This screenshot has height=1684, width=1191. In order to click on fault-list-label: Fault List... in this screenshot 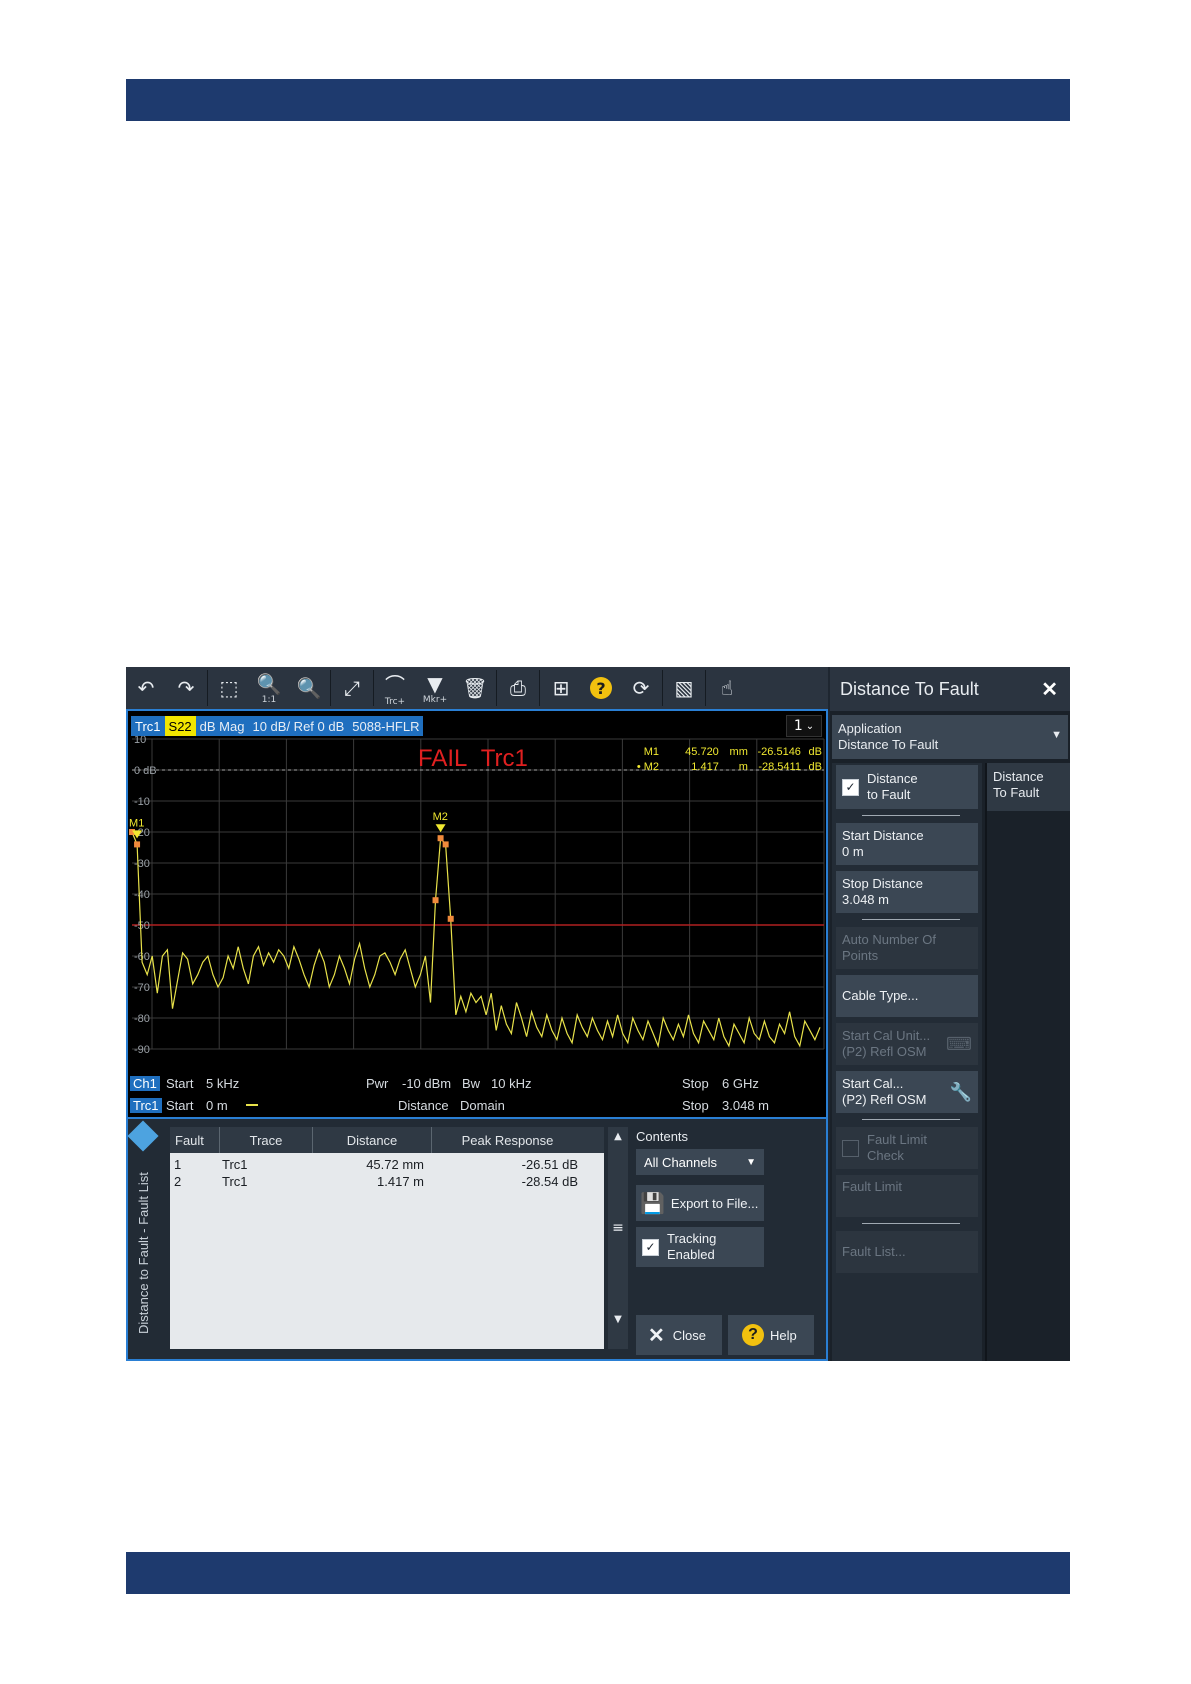, I will do `click(874, 1251)`.